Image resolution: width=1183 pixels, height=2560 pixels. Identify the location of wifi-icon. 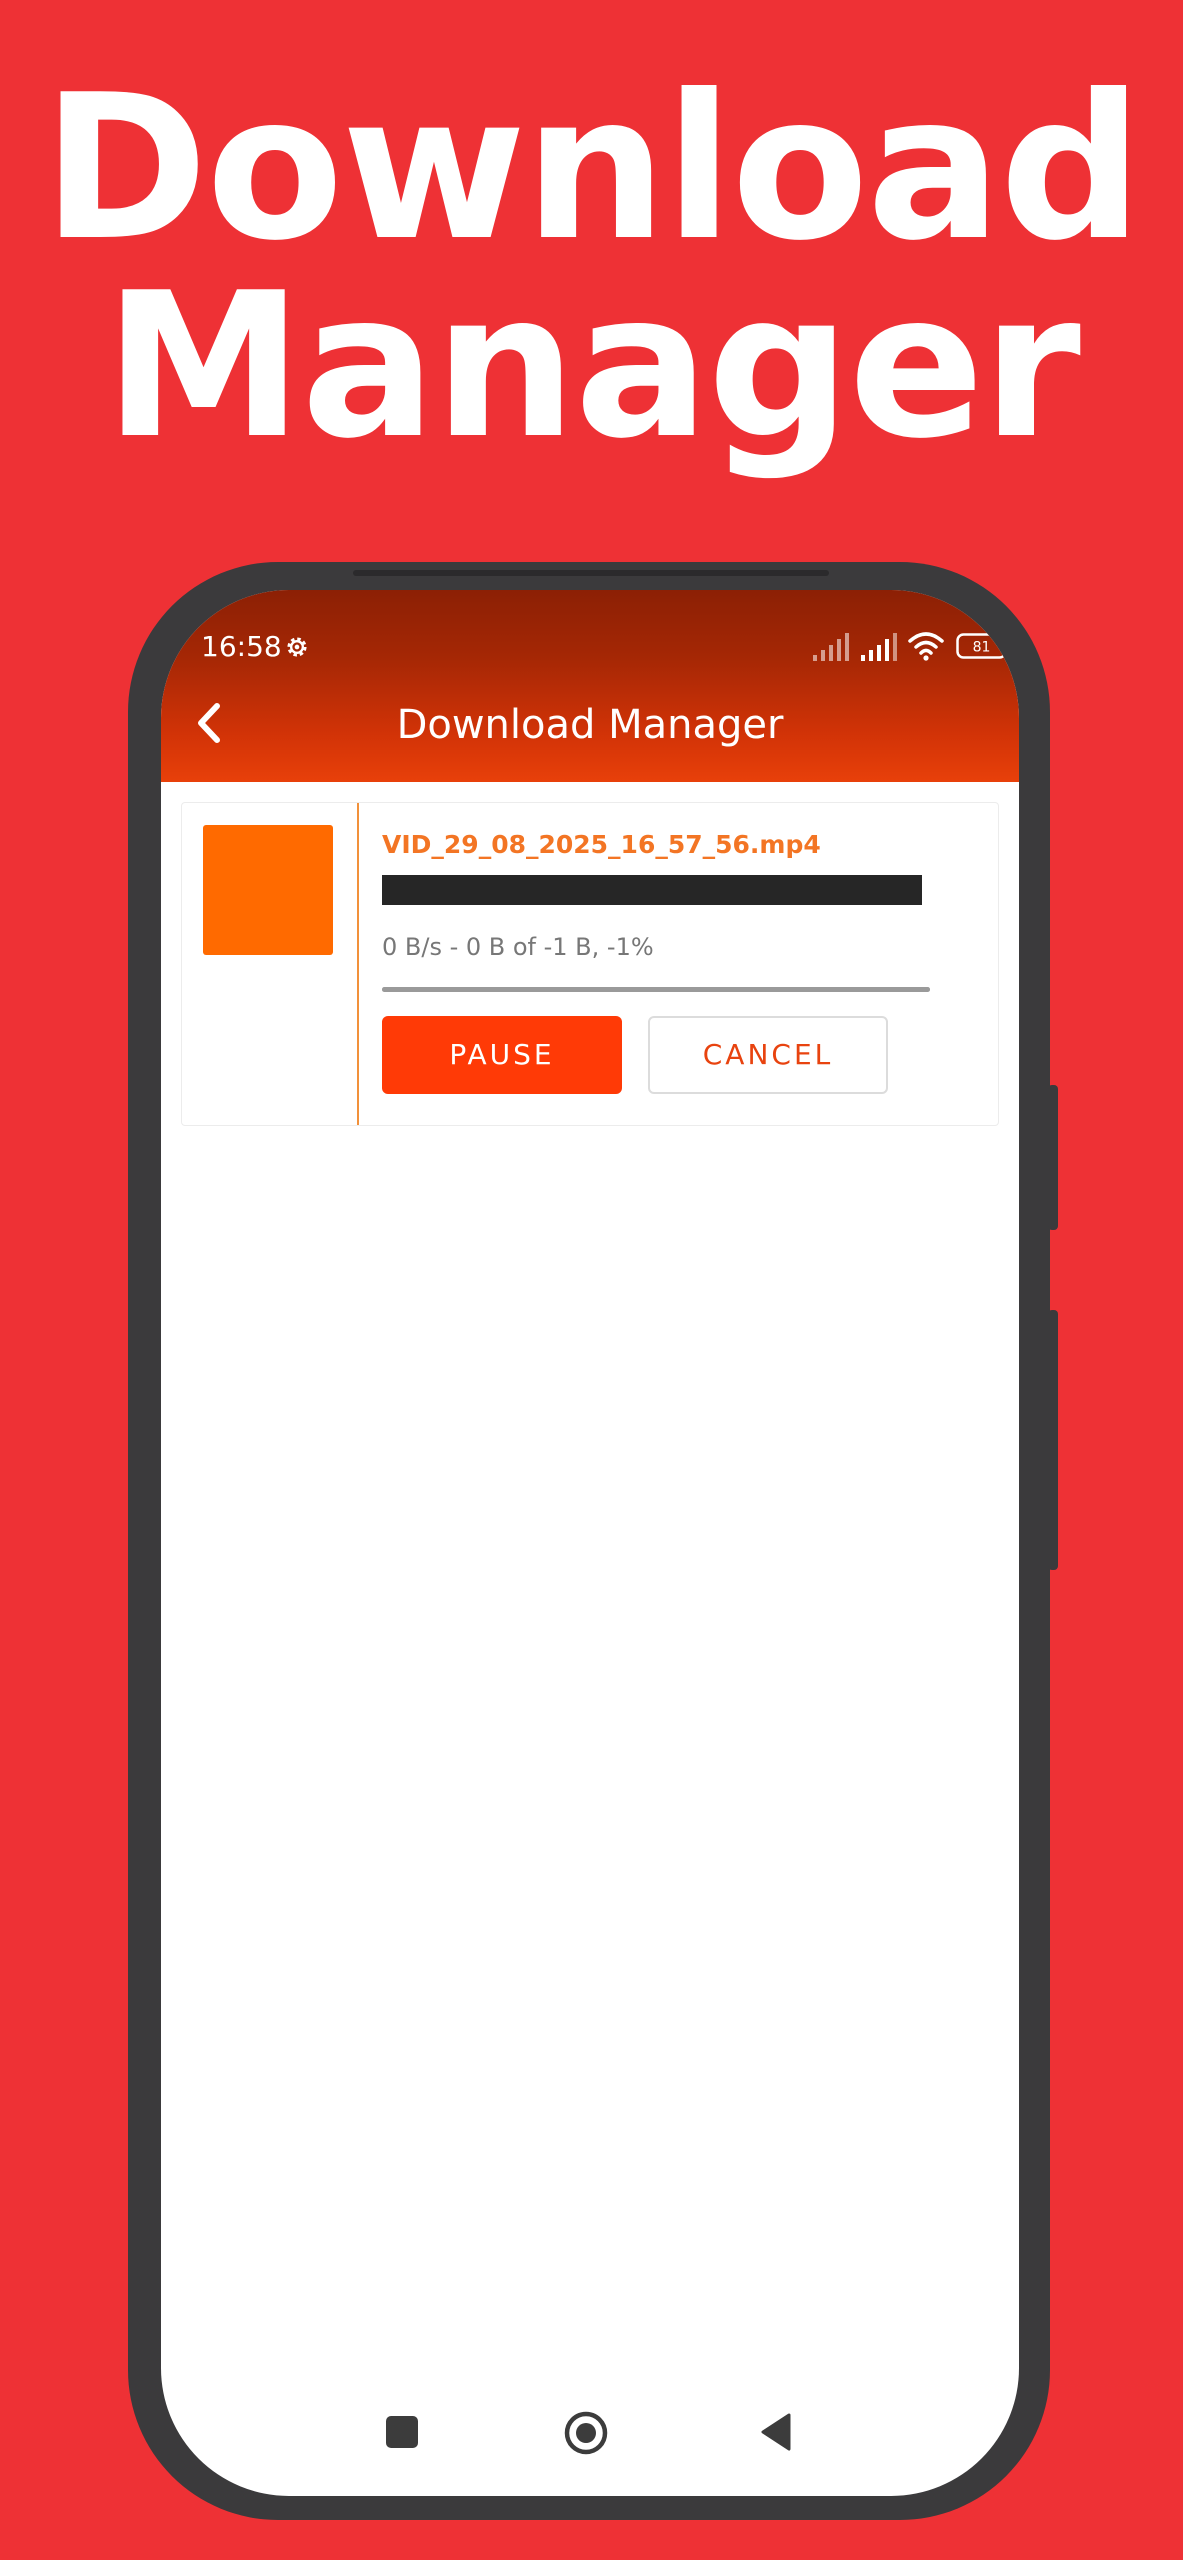
(926, 646).